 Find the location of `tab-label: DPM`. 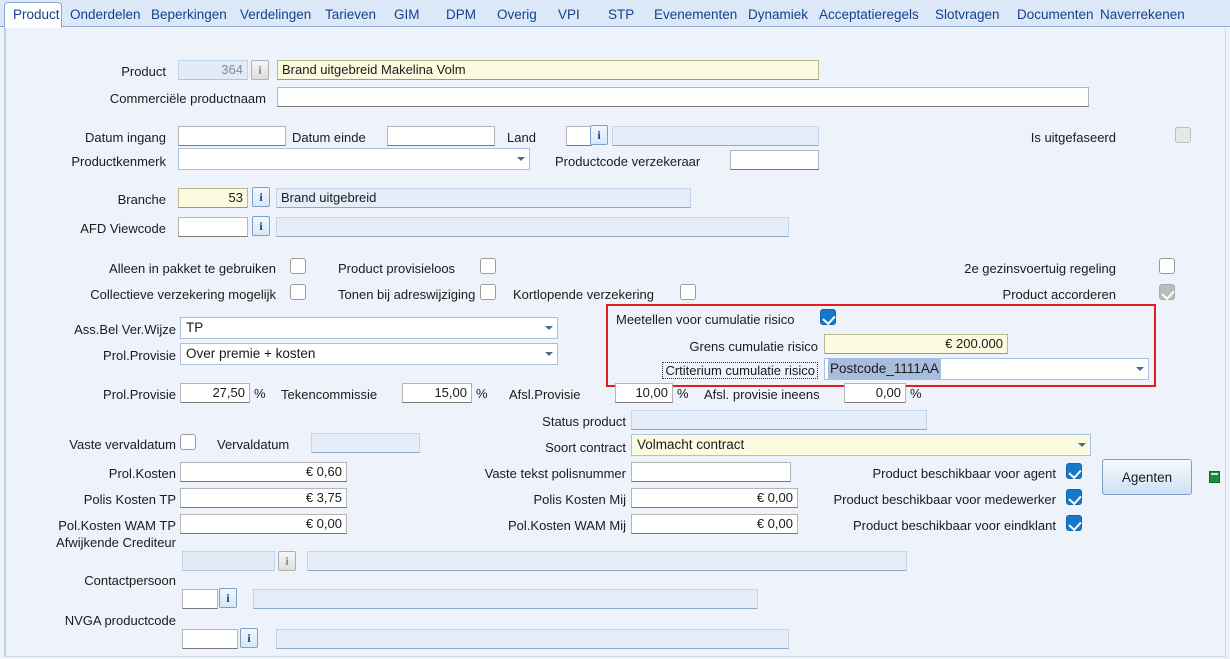

tab-label: DPM is located at coordinates (461, 14).